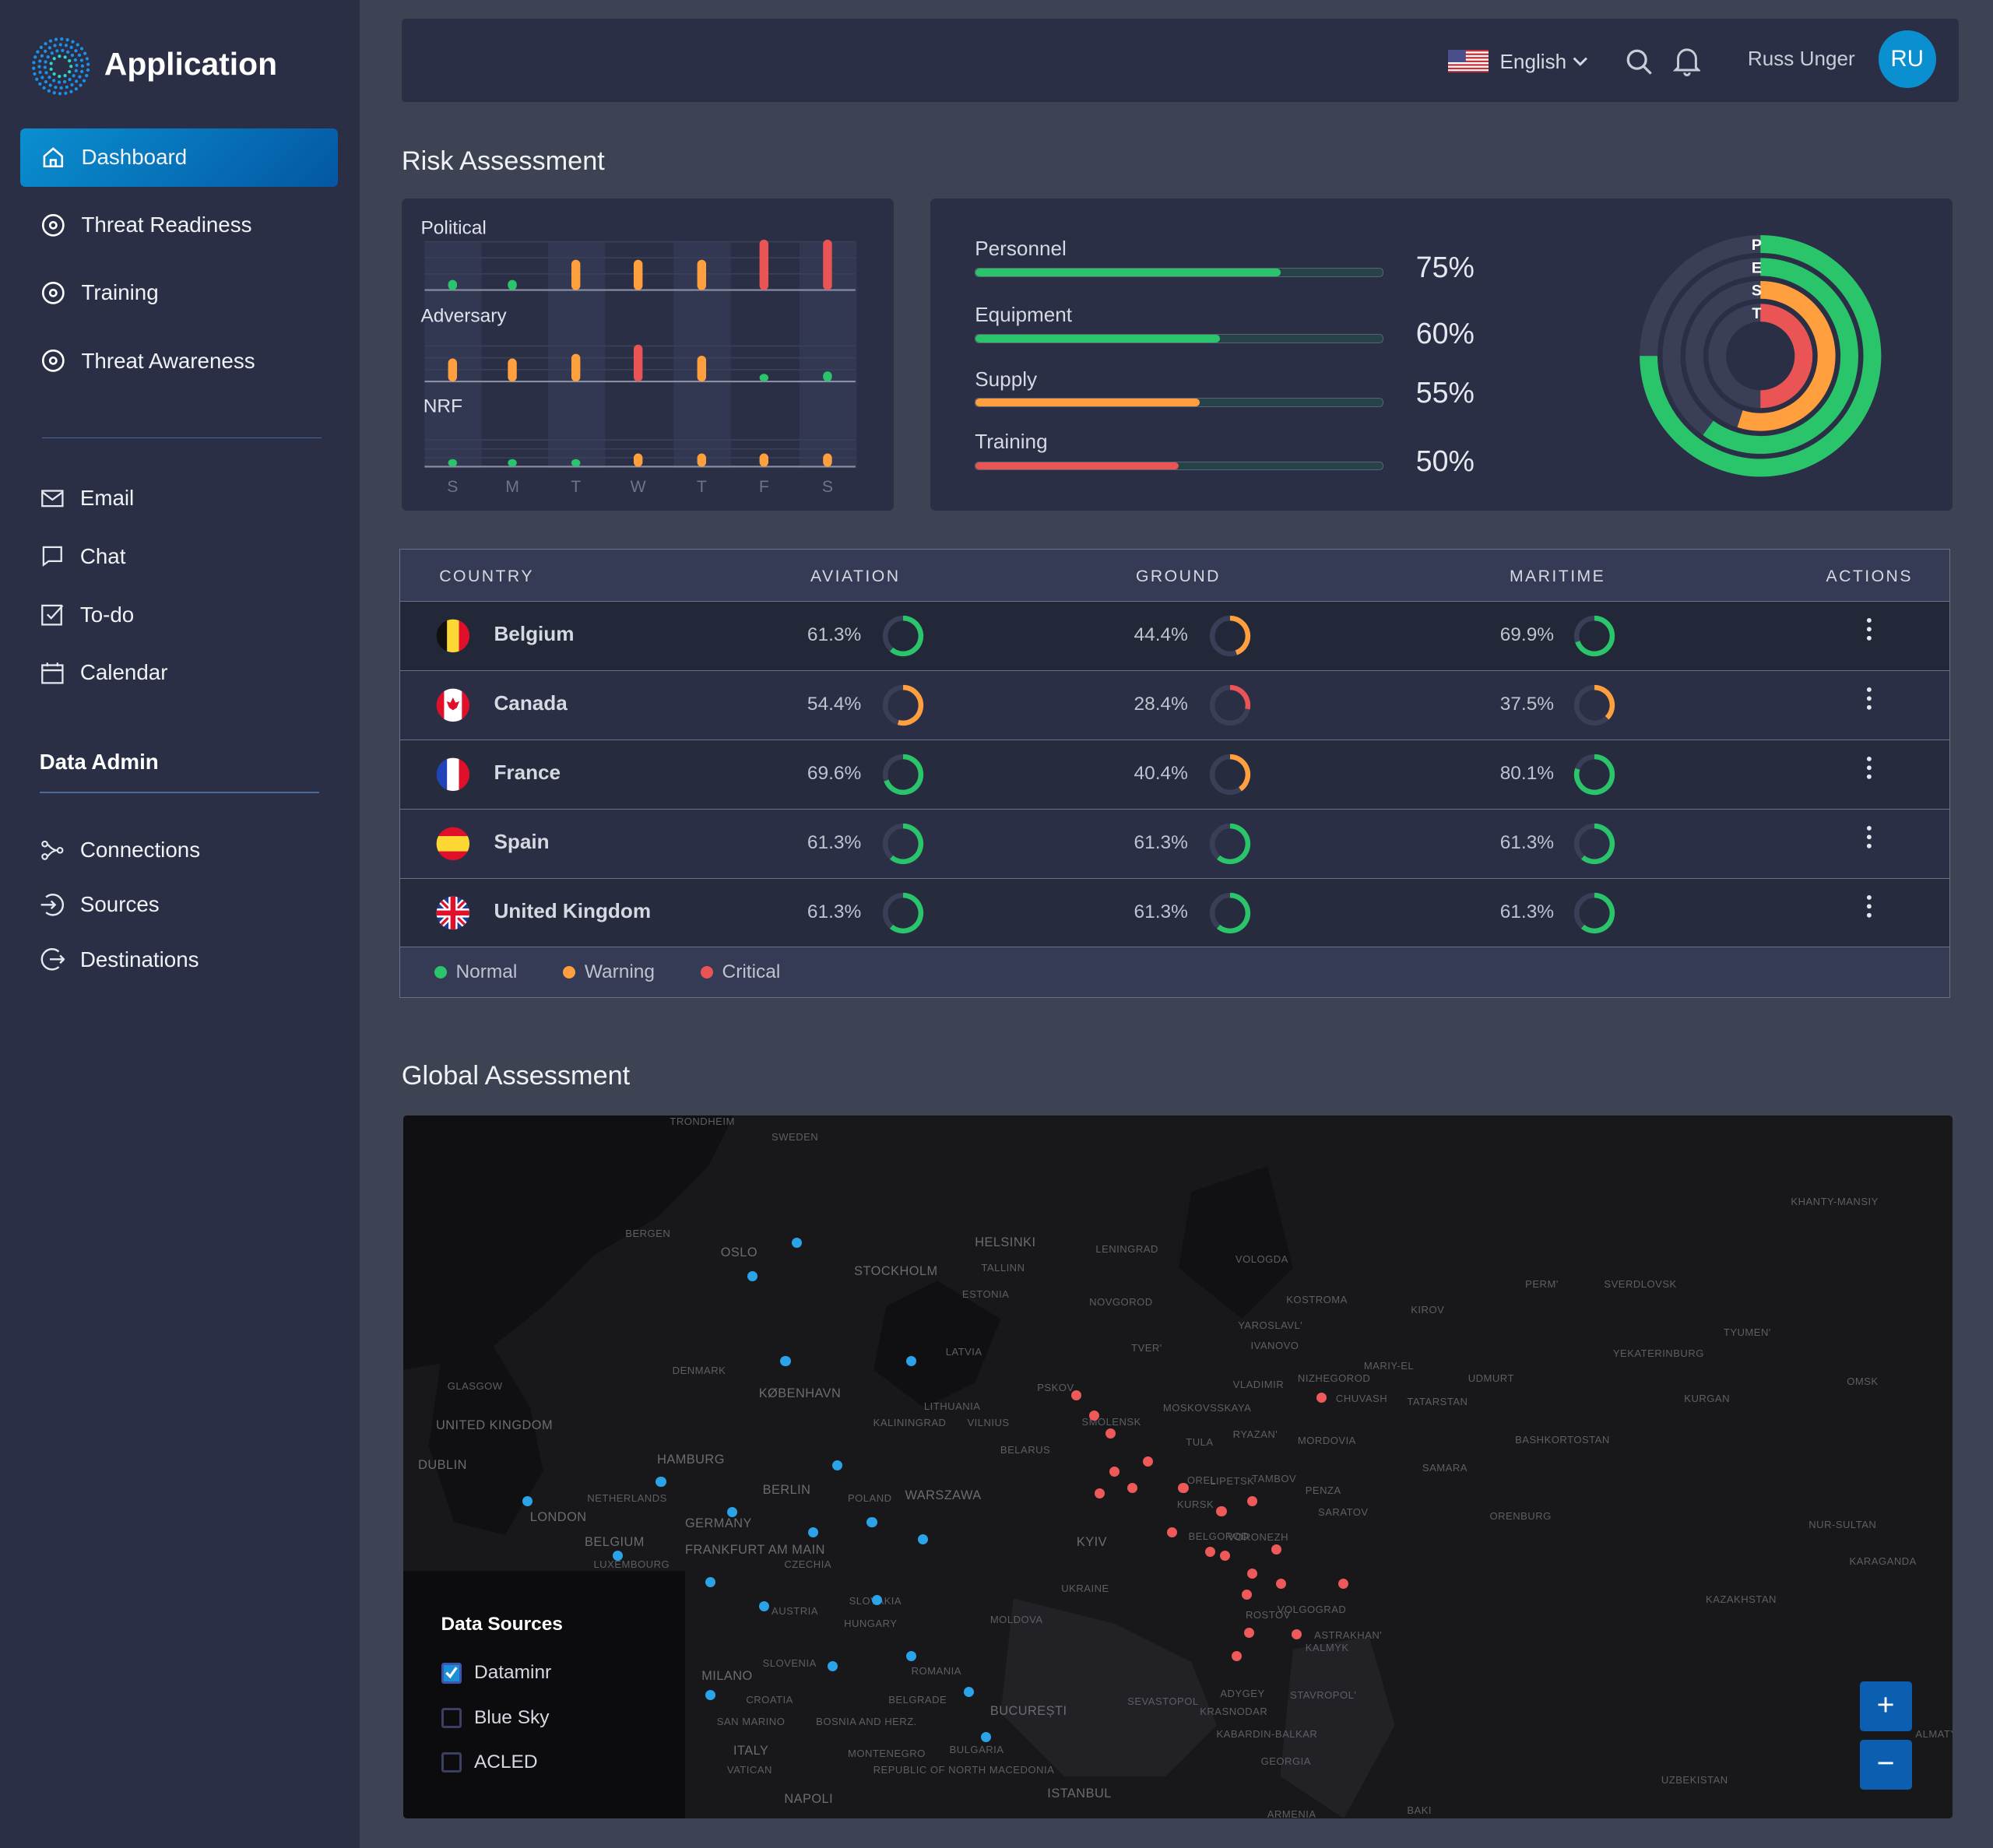 The width and height of the screenshot is (1993, 1848). Describe the element at coordinates (827, 487) in the screenshot. I see `day-label: S` at that location.